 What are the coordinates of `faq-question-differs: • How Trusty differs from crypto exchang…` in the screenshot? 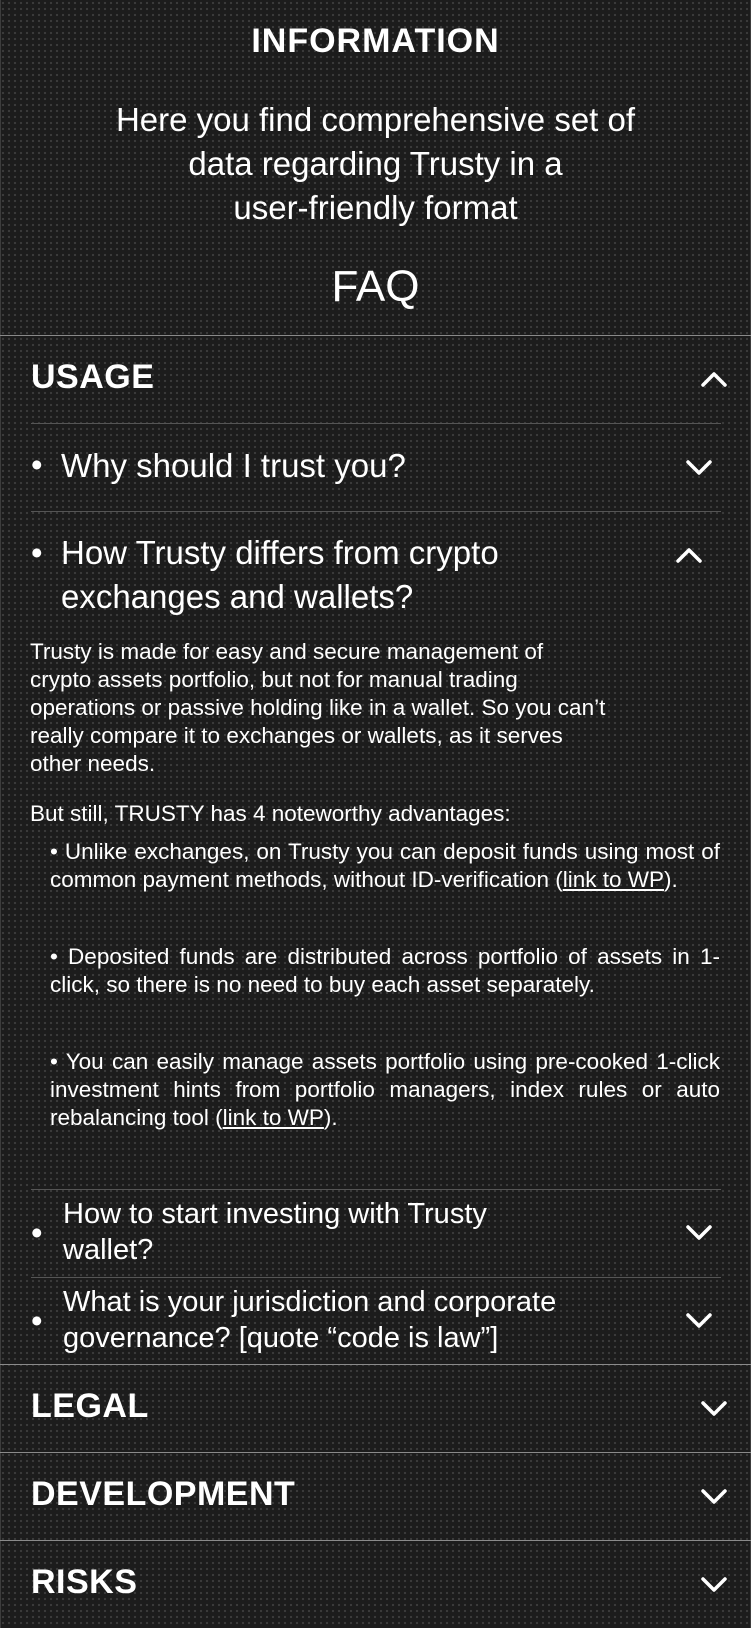 It's located at (376, 568).